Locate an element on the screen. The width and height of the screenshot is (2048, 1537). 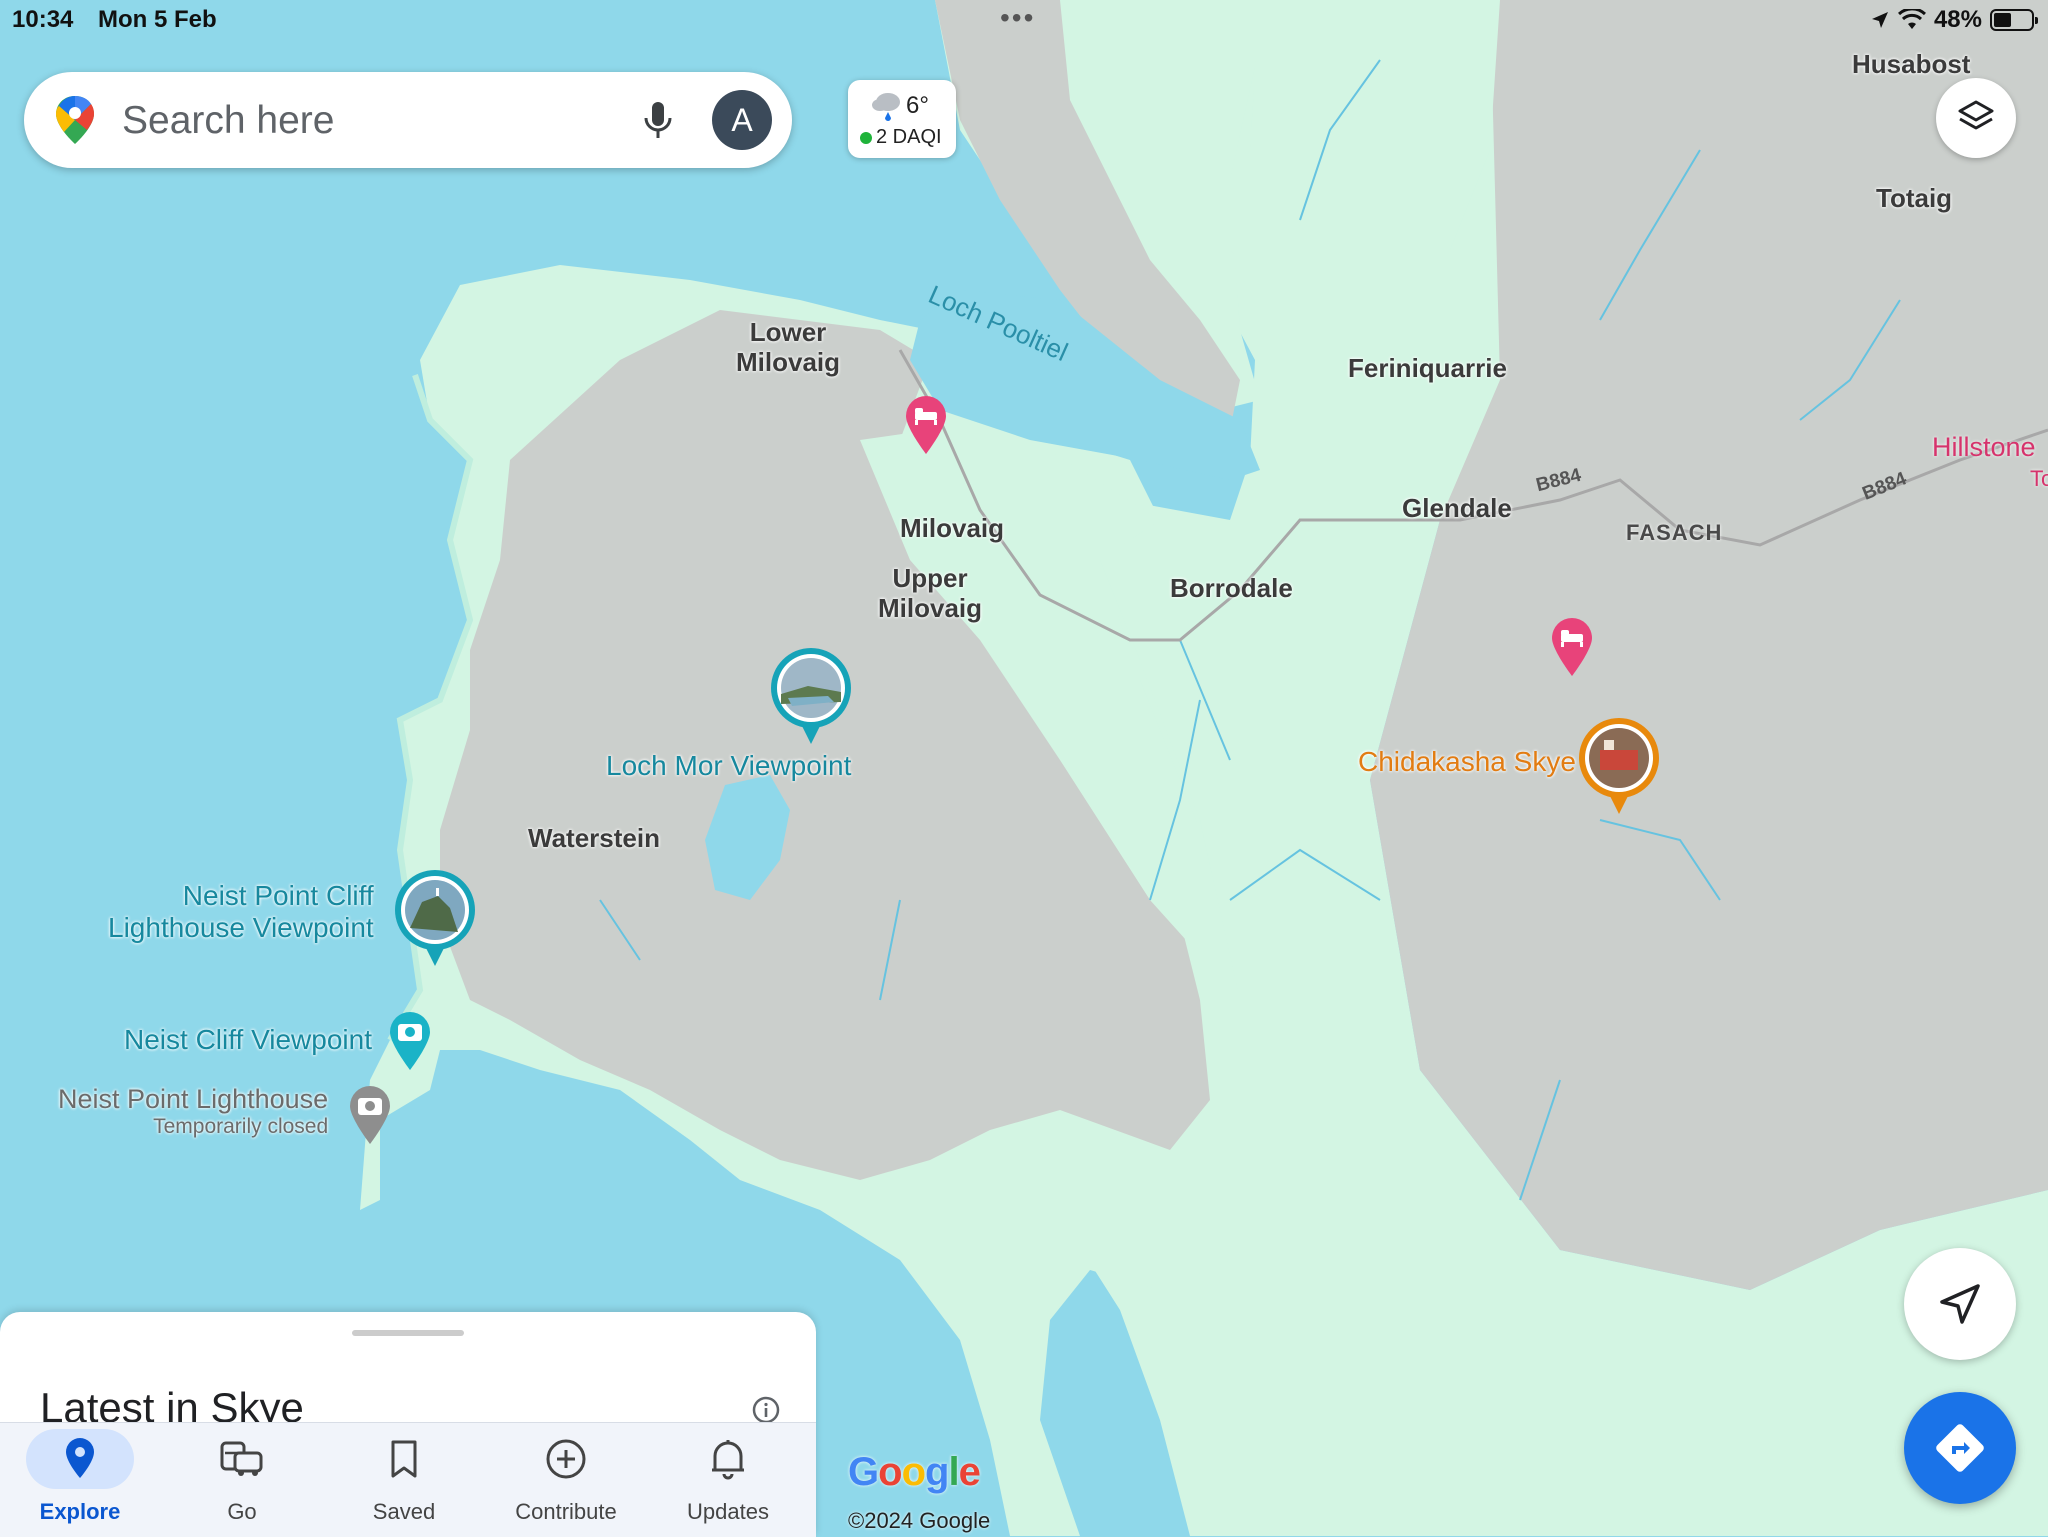
google-logo-text: Google is located at coordinates (914, 1472).